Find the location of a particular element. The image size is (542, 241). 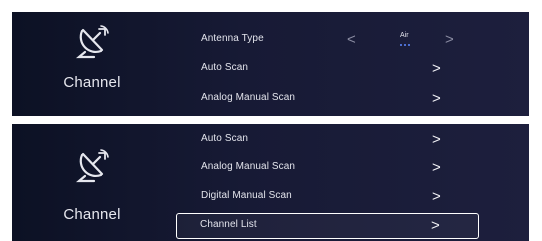

next-option-arrow: > is located at coordinates (449, 40).